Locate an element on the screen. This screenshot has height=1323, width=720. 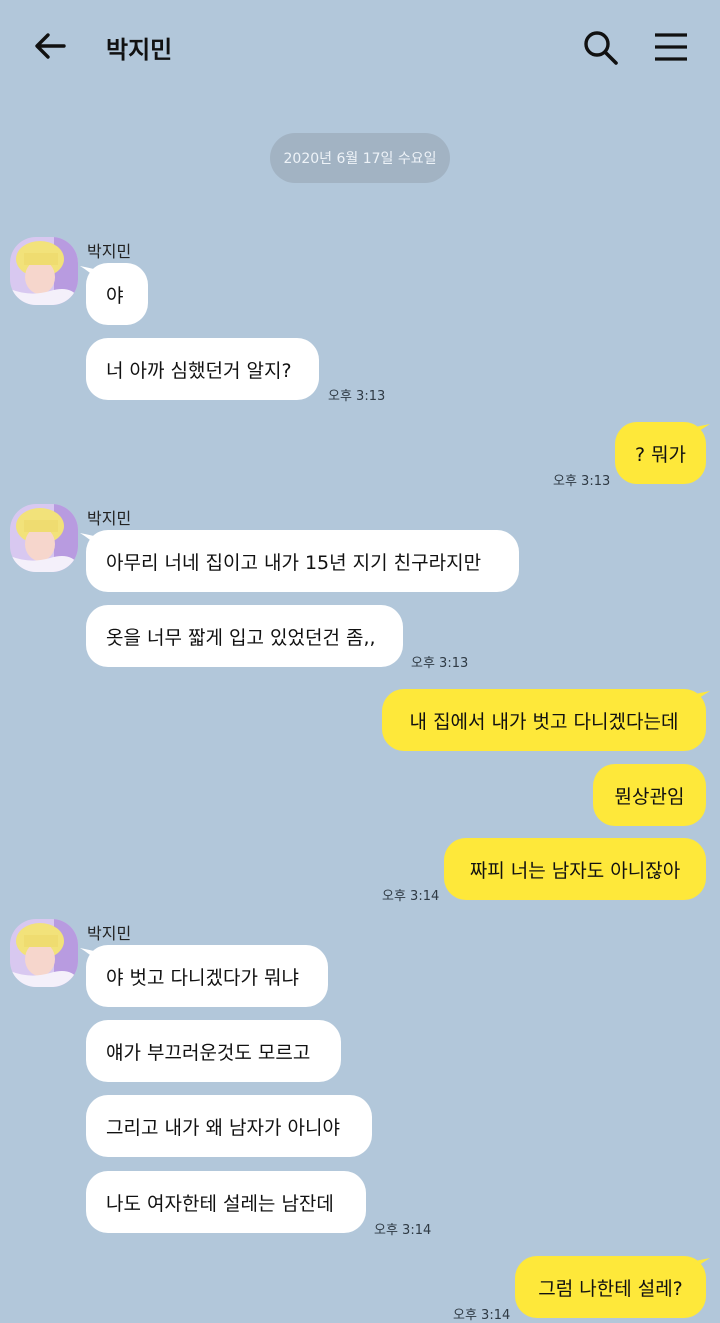
date-divider: 2020년 6월 17일 수요일 is located at coordinates (360, 158).